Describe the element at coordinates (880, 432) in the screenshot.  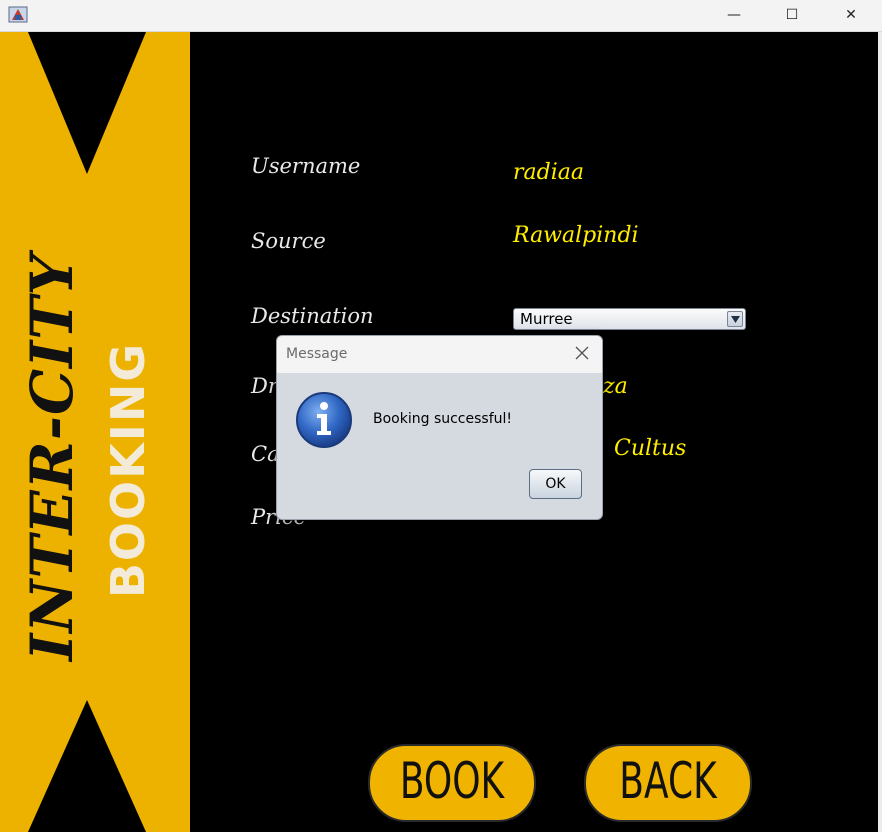
I see `window-border` at that location.